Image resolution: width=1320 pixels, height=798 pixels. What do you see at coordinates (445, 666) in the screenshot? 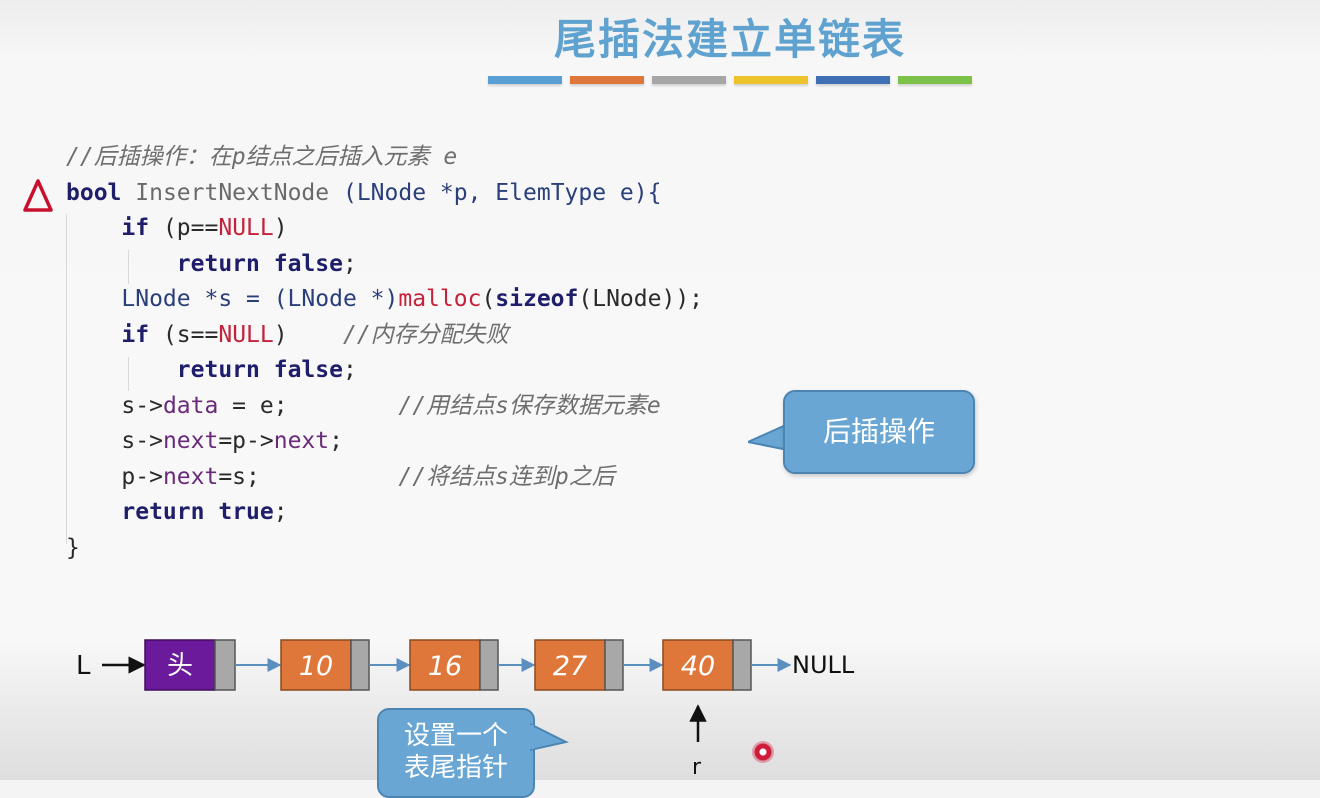
I see `list-node-value: 16` at bounding box center [445, 666].